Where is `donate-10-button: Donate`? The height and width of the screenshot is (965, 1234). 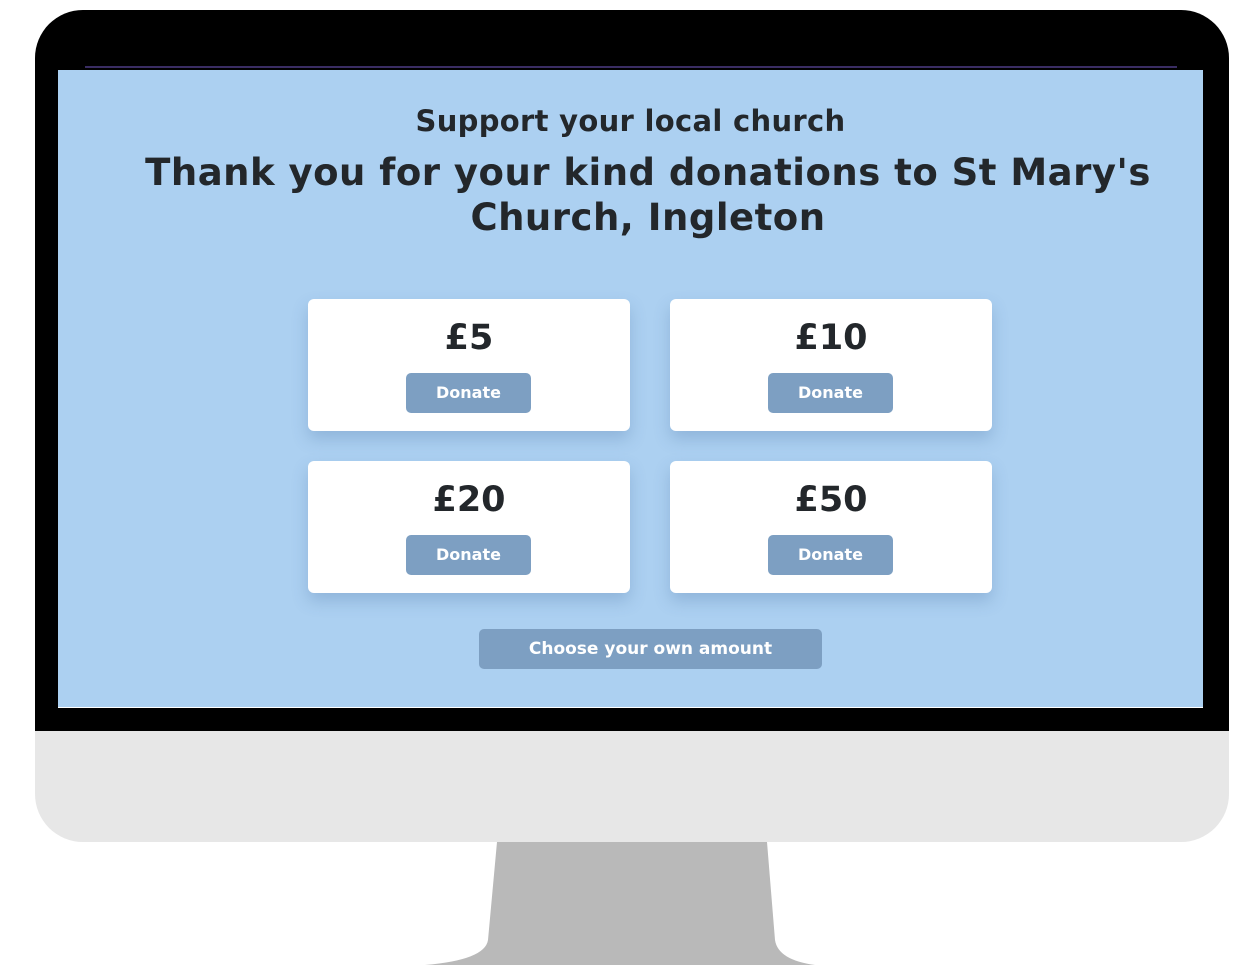
donate-10-button: Donate is located at coordinates (830, 393).